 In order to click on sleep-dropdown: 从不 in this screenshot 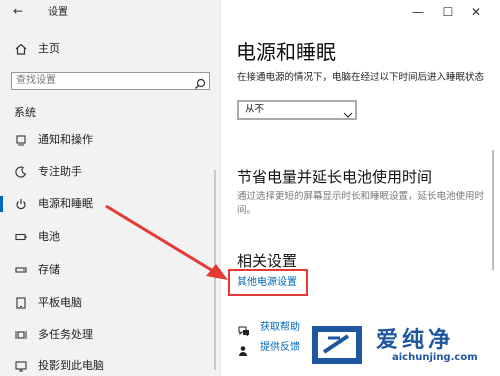, I will do `click(297, 110)`.